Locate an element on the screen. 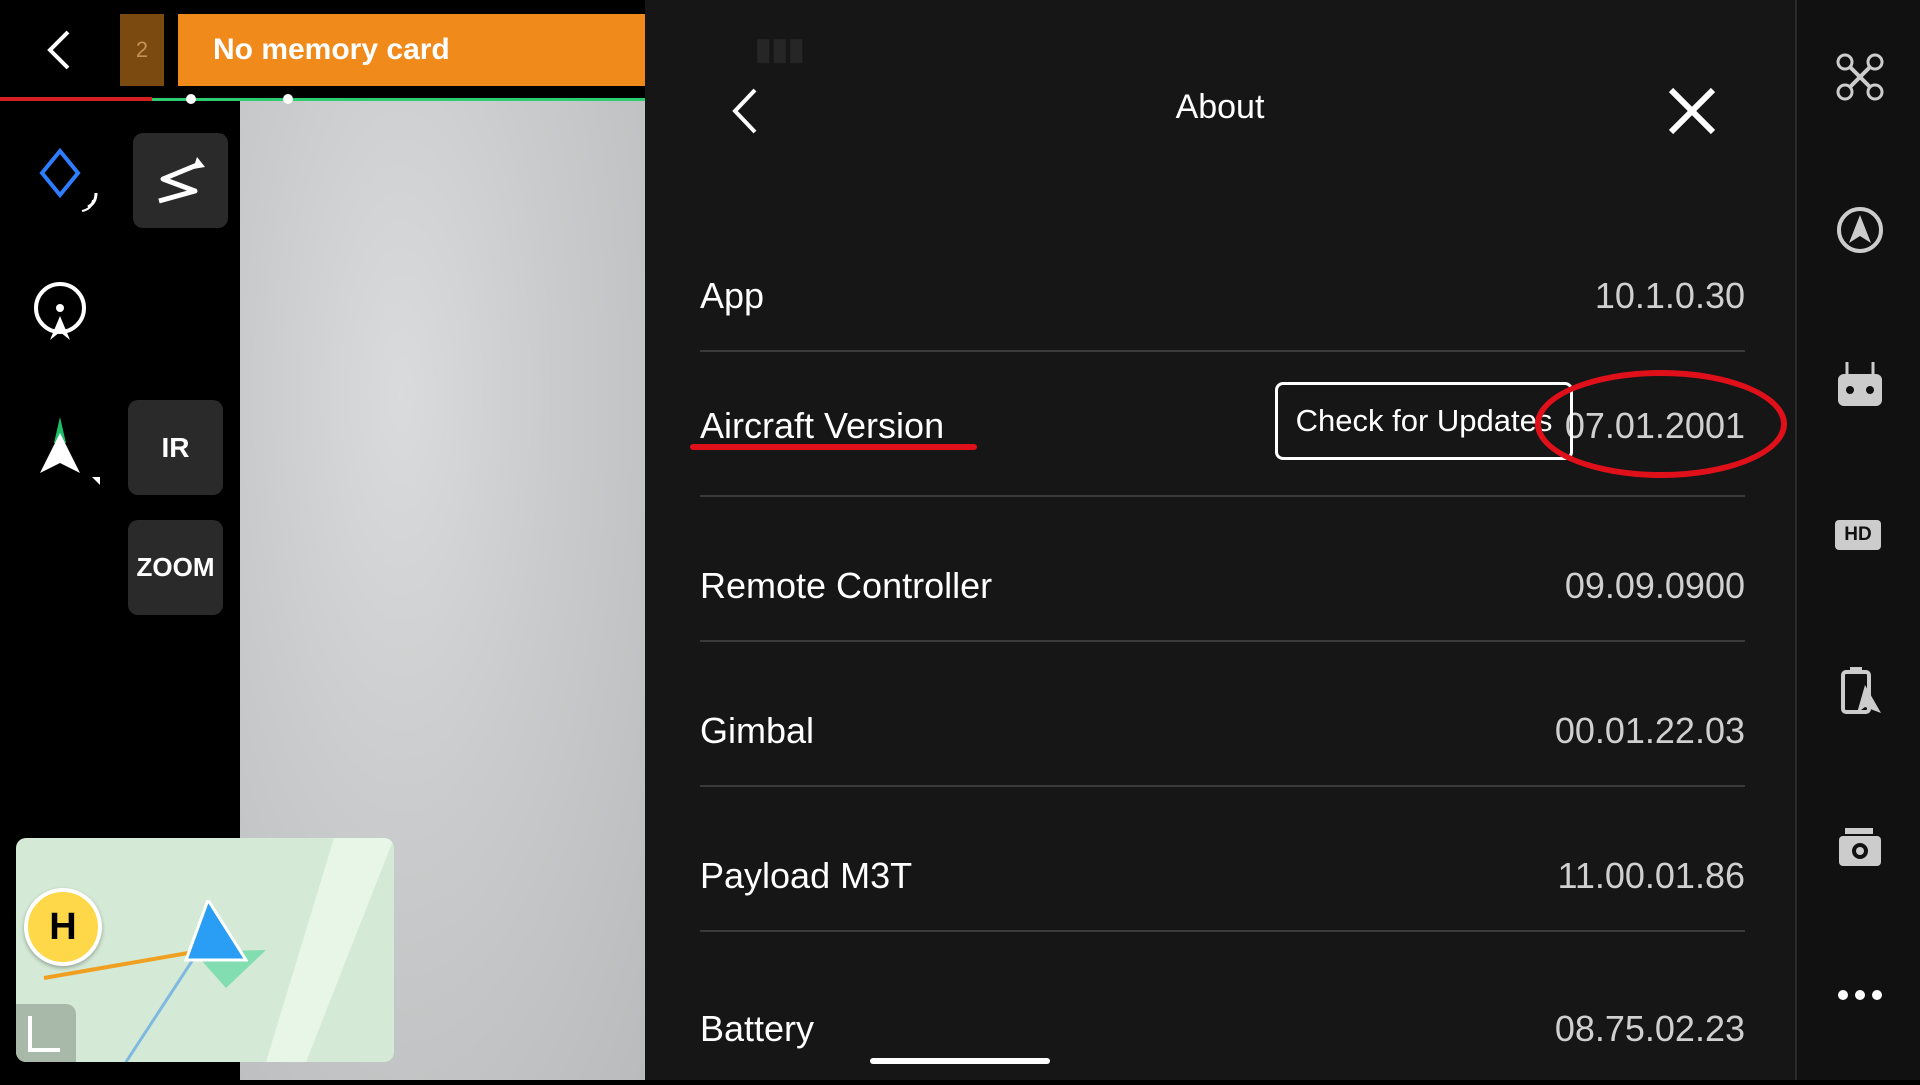  about-row-payload: Payload M3T 11.00.01.86 is located at coordinates (1222, 858).